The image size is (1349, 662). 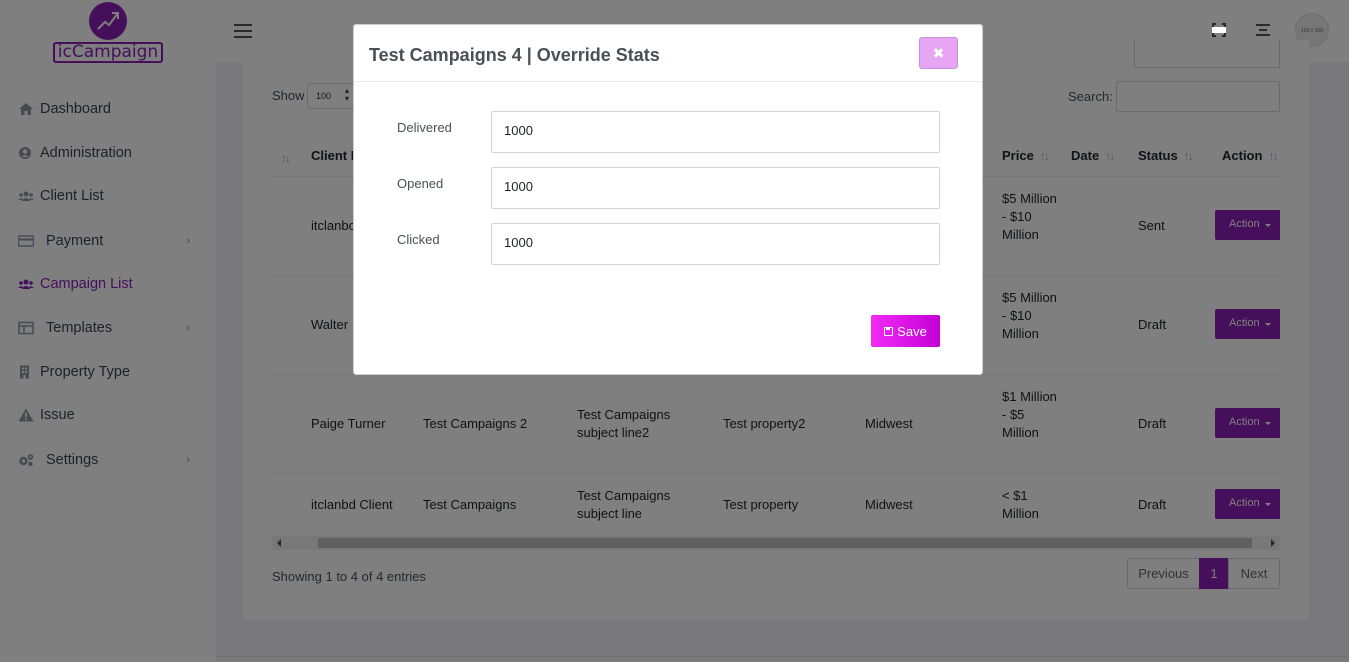 What do you see at coordinates (424, 127) in the screenshot?
I see `delivered-label: Delivered` at bounding box center [424, 127].